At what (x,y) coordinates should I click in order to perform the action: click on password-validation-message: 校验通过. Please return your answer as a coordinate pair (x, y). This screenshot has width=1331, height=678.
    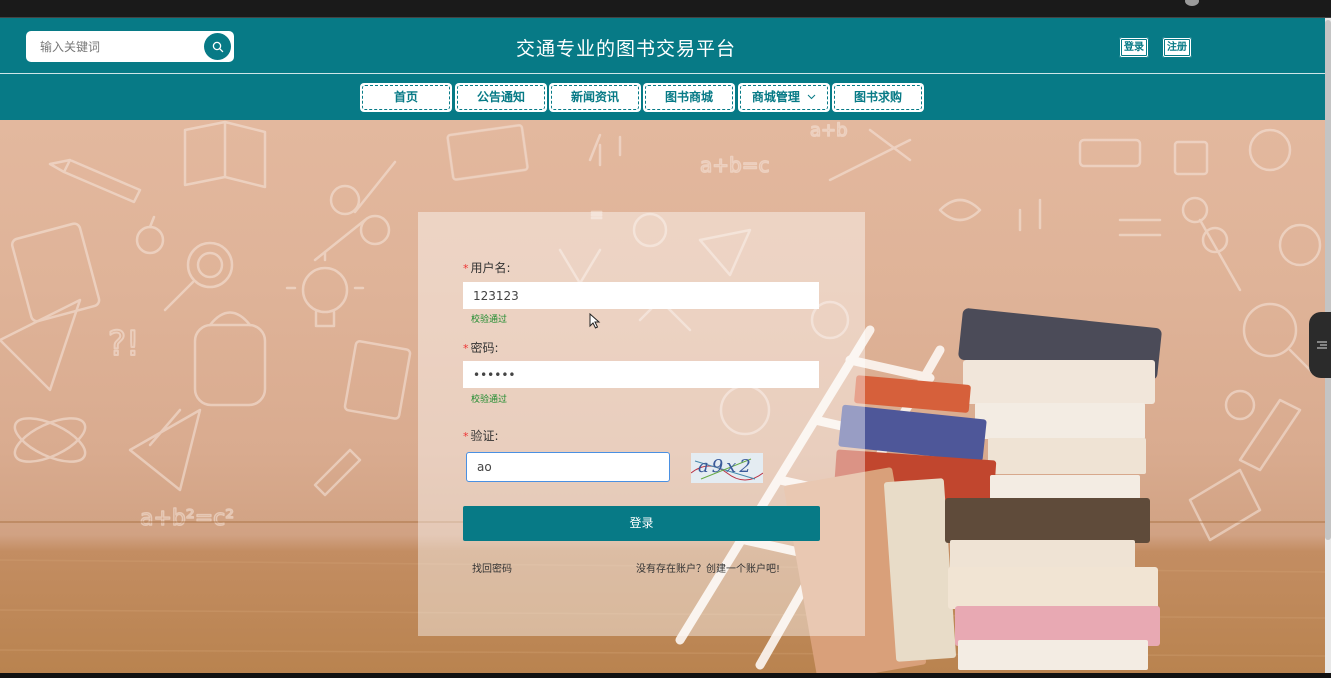
    Looking at the image, I should click on (489, 400).